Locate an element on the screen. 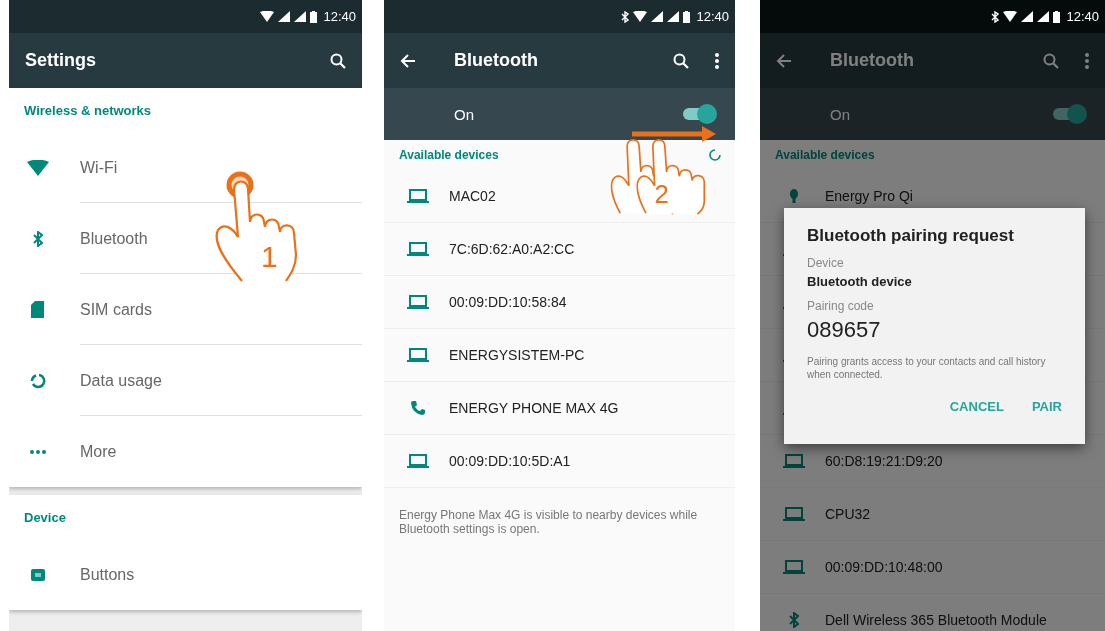  function-key-icon is located at coordinates (37, 574).